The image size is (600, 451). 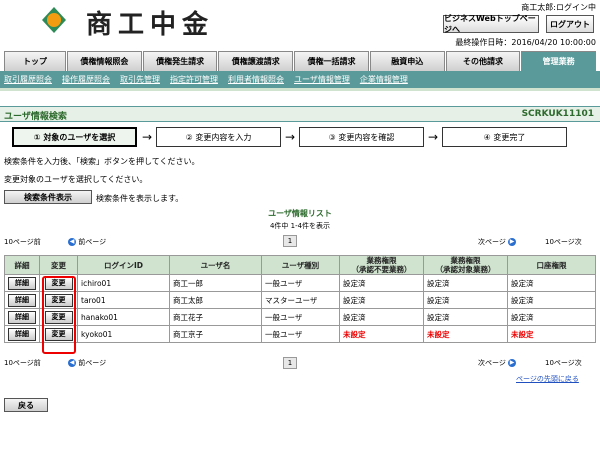 What do you see at coordinates (74, 137) in the screenshot?
I see `step-select-user: ① 対象のユーザを選択` at bounding box center [74, 137].